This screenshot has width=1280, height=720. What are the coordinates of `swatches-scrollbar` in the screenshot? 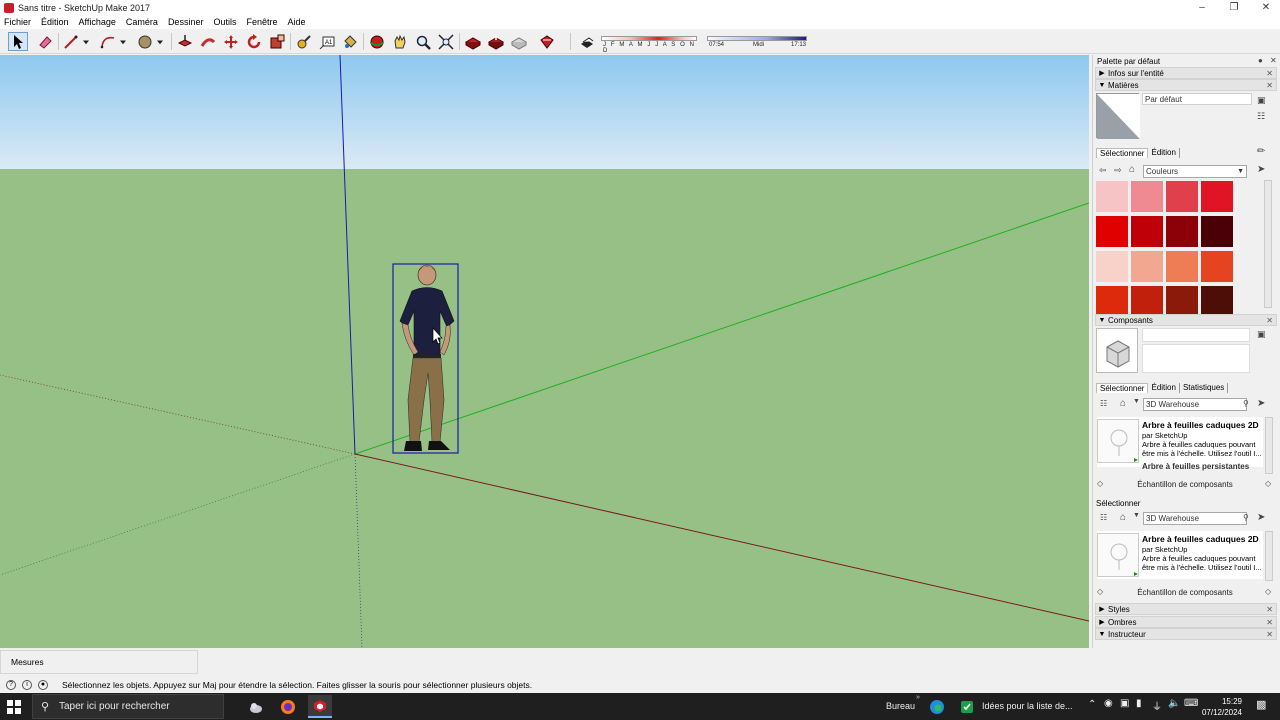 It's located at (1268, 244).